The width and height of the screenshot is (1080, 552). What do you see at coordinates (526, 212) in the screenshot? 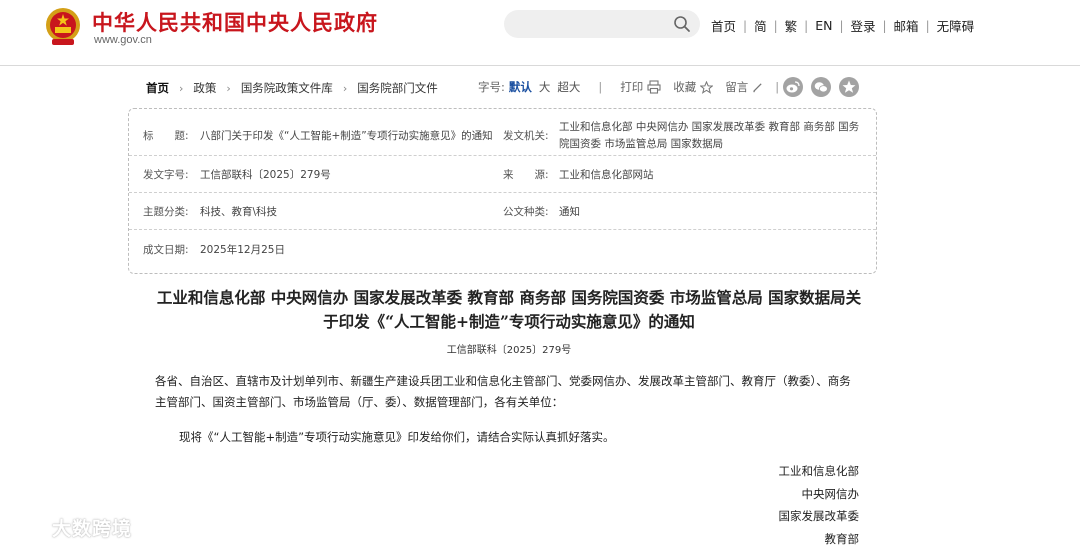
I see `meta-doc-type-key: 公文种类:` at bounding box center [526, 212].